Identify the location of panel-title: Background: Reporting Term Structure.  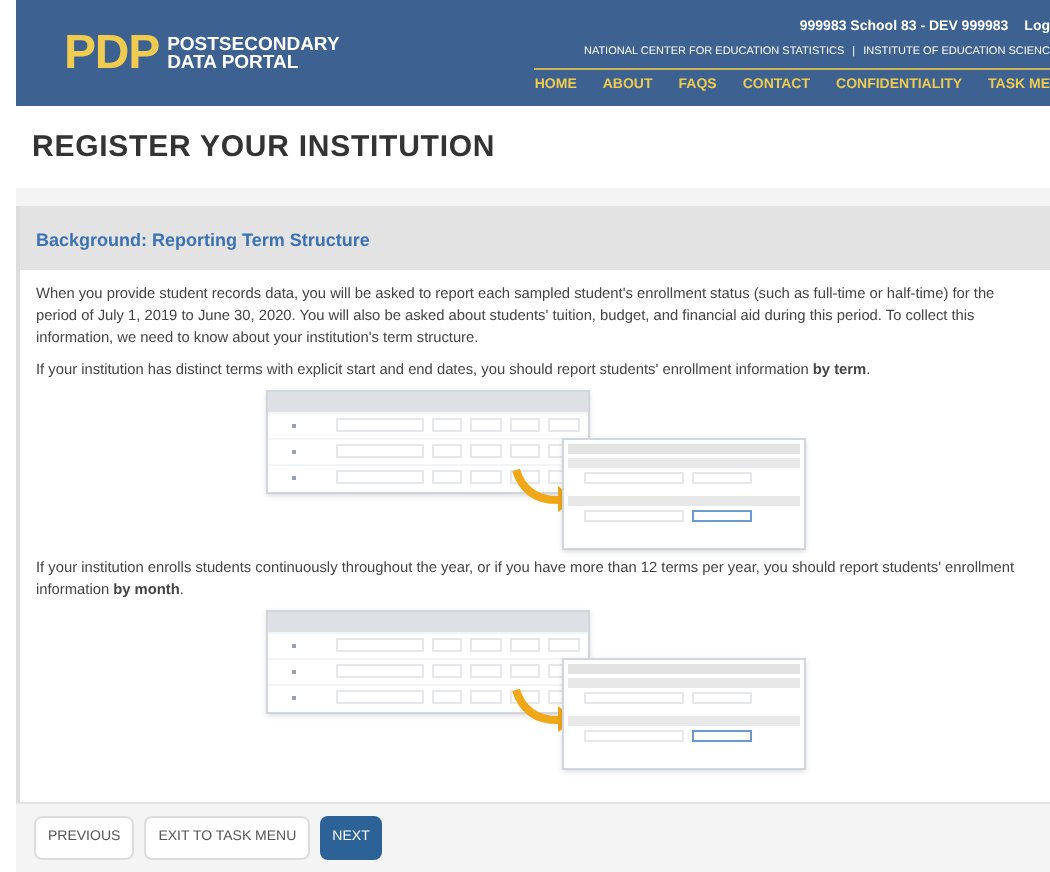
(203, 239).